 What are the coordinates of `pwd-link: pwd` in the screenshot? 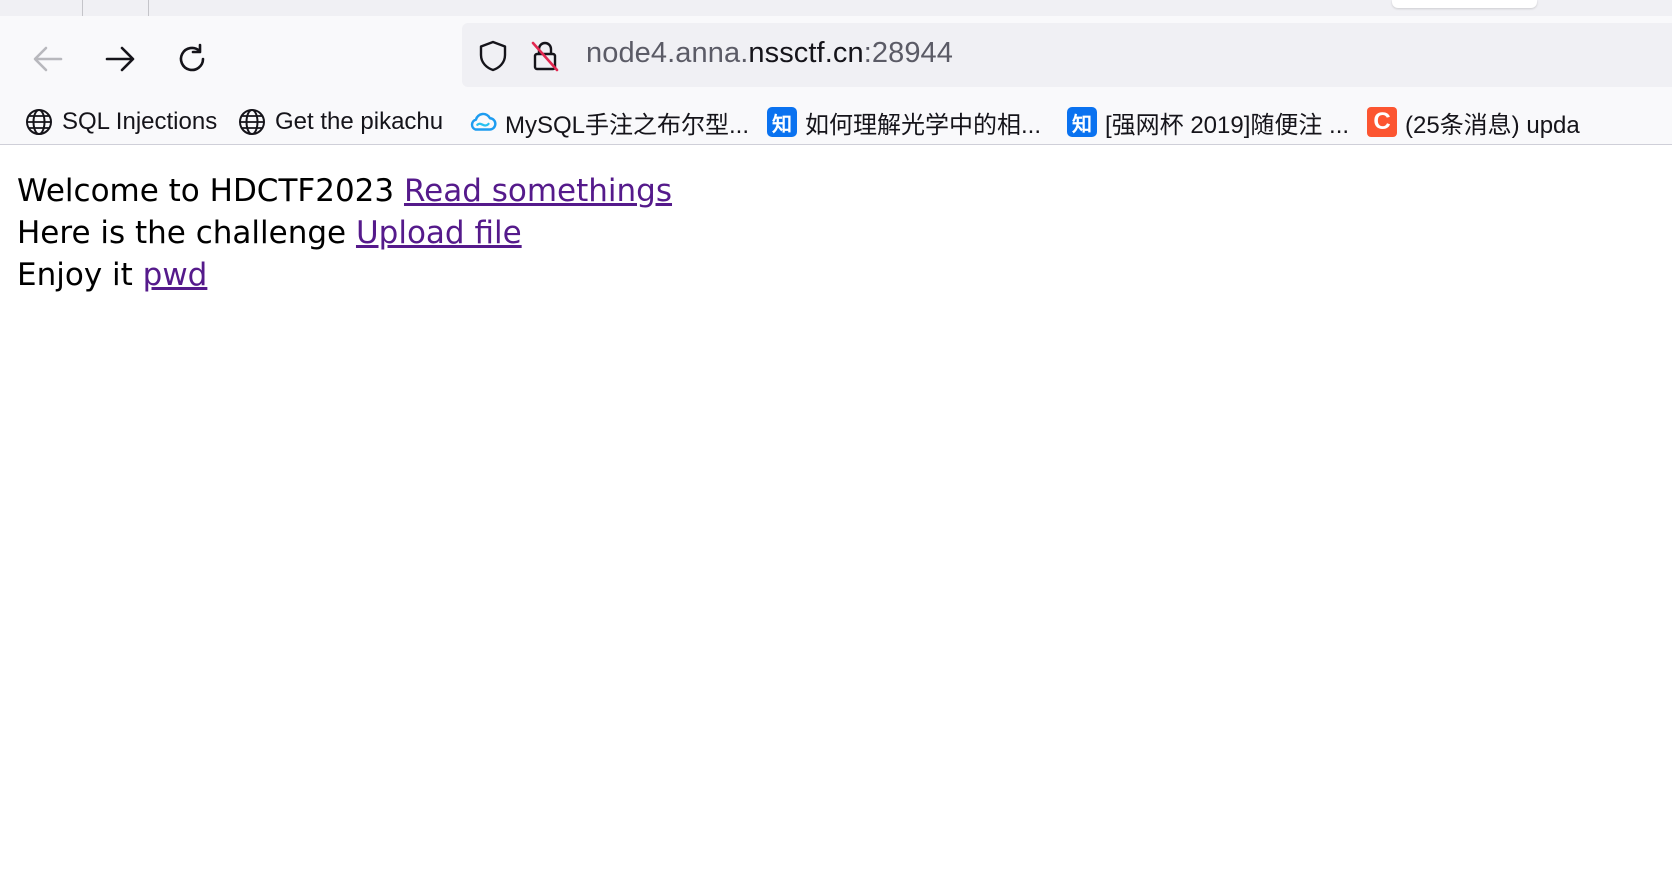 It's located at (175, 275).